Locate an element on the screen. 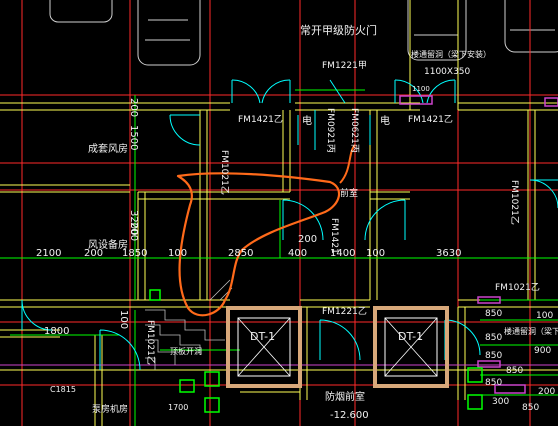  dim-100c: 100 is located at coordinates (544, 316).